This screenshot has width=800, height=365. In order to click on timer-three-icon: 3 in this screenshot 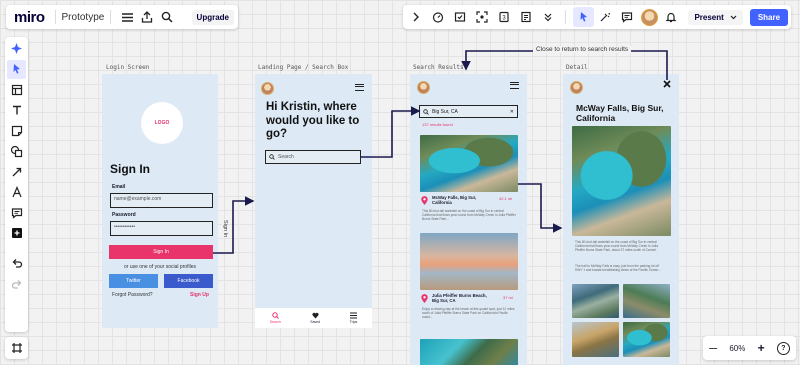, I will do `click(504, 17)`.